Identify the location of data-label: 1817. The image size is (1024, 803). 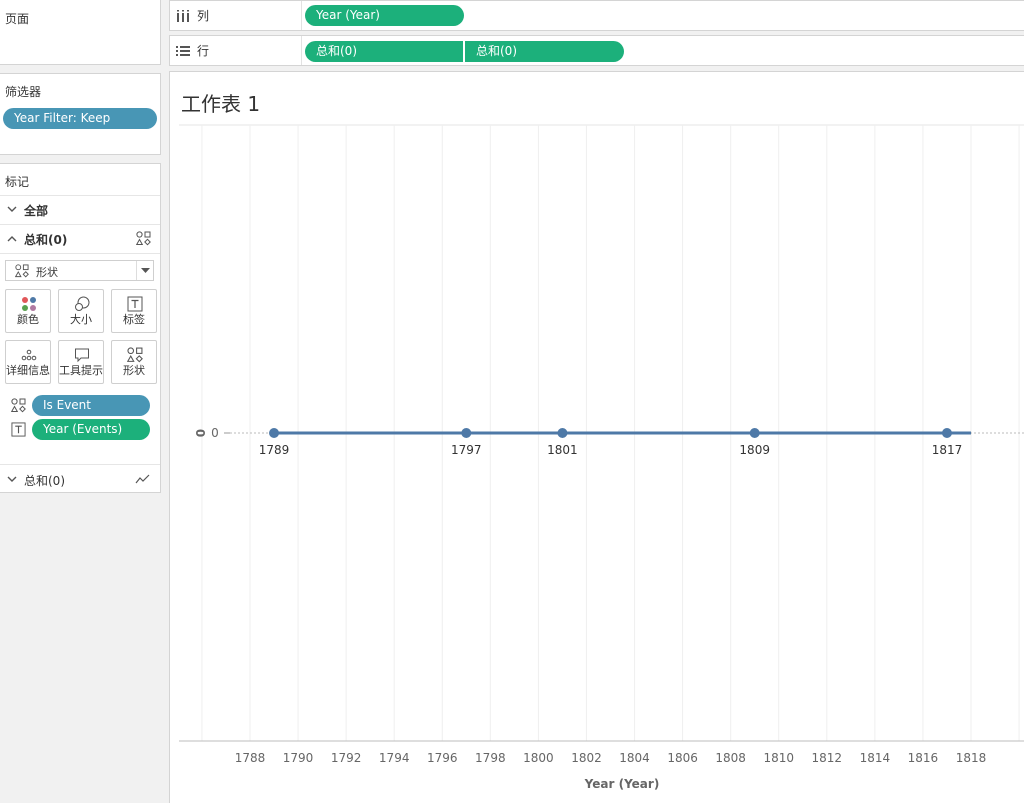
(947, 450).